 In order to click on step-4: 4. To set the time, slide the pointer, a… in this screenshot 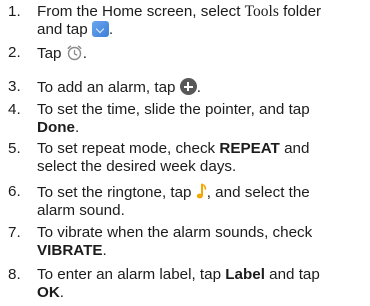, I will do `click(175, 119)`.